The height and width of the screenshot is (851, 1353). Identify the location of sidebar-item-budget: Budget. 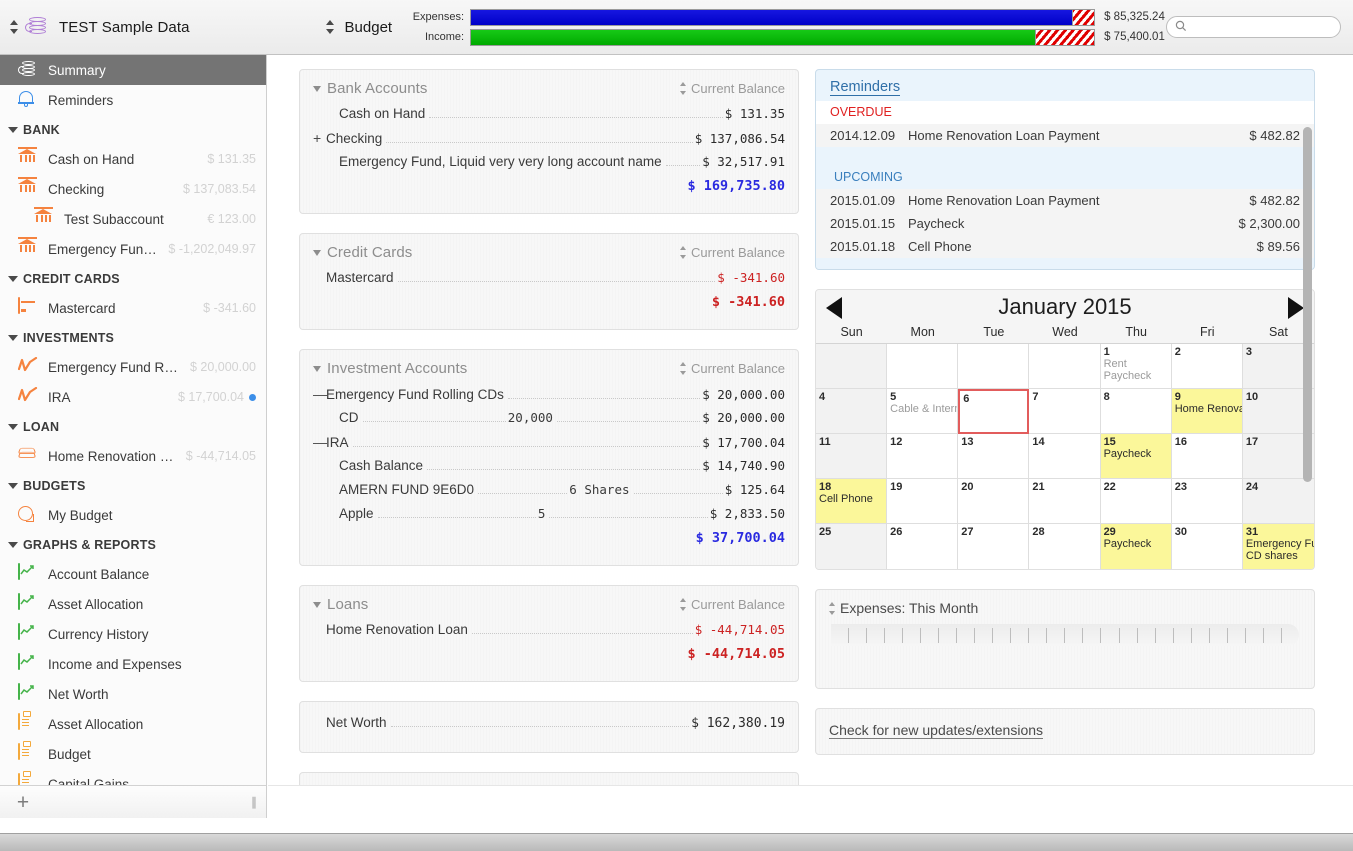
(133, 754).